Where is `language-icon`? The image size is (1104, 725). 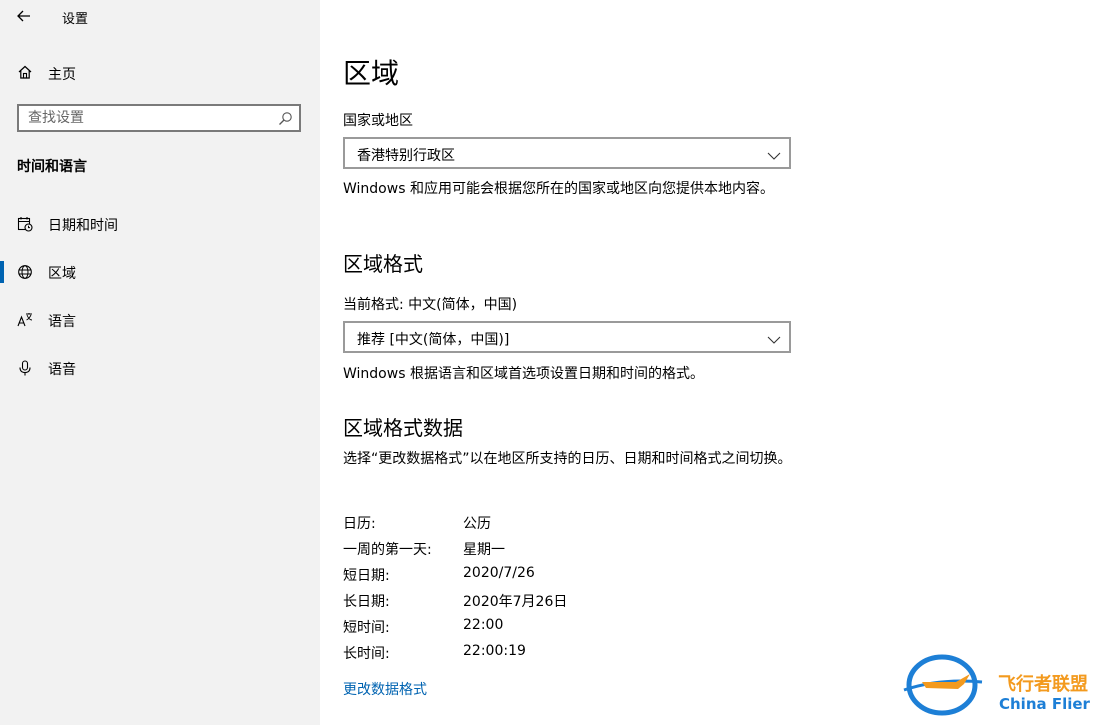
language-icon is located at coordinates (25, 322).